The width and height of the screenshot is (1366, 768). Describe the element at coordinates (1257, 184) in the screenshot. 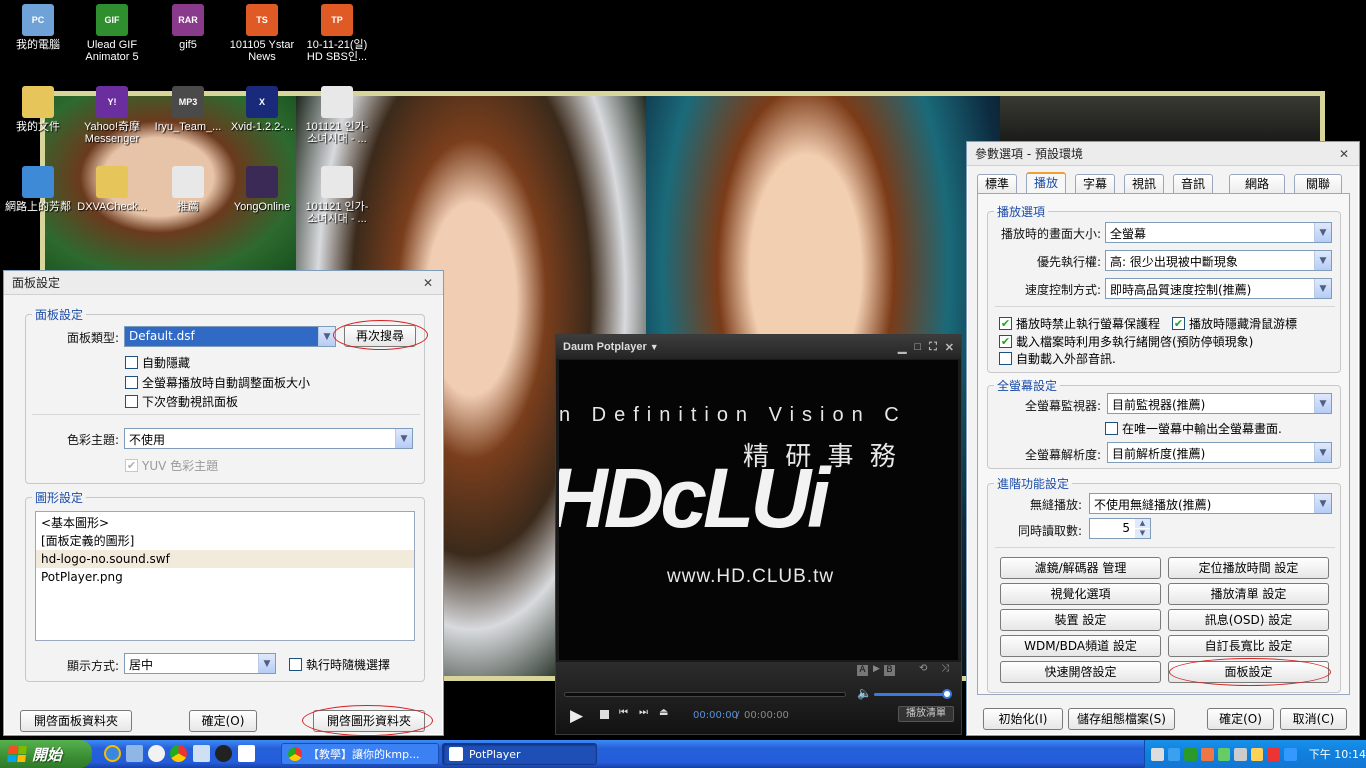

I see `tab-5: 網路` at that location.